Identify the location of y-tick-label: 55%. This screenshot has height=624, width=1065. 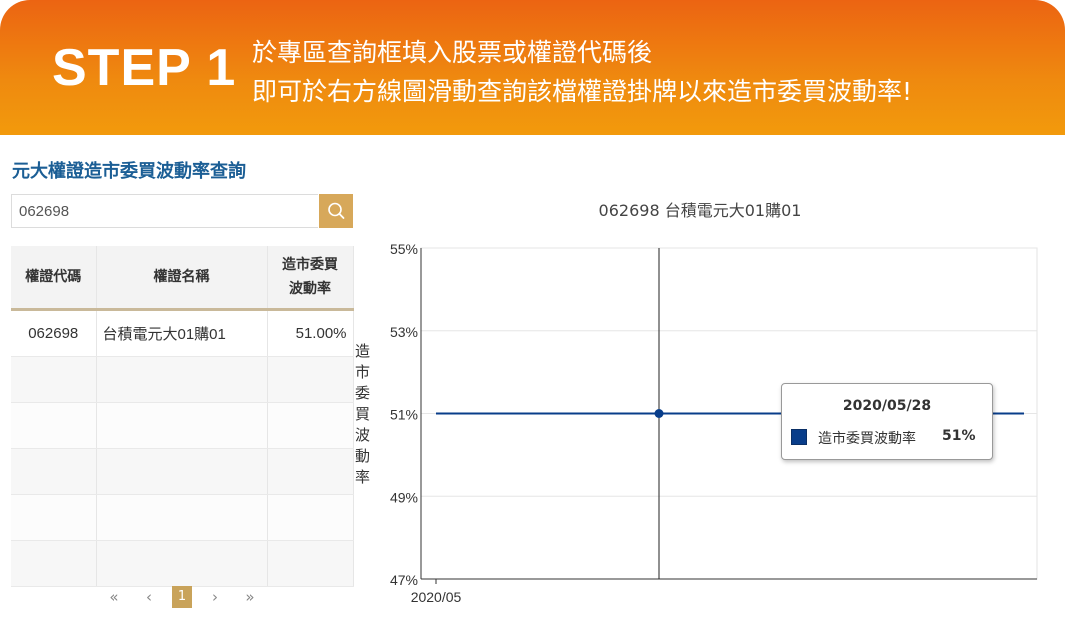
(404, 249).